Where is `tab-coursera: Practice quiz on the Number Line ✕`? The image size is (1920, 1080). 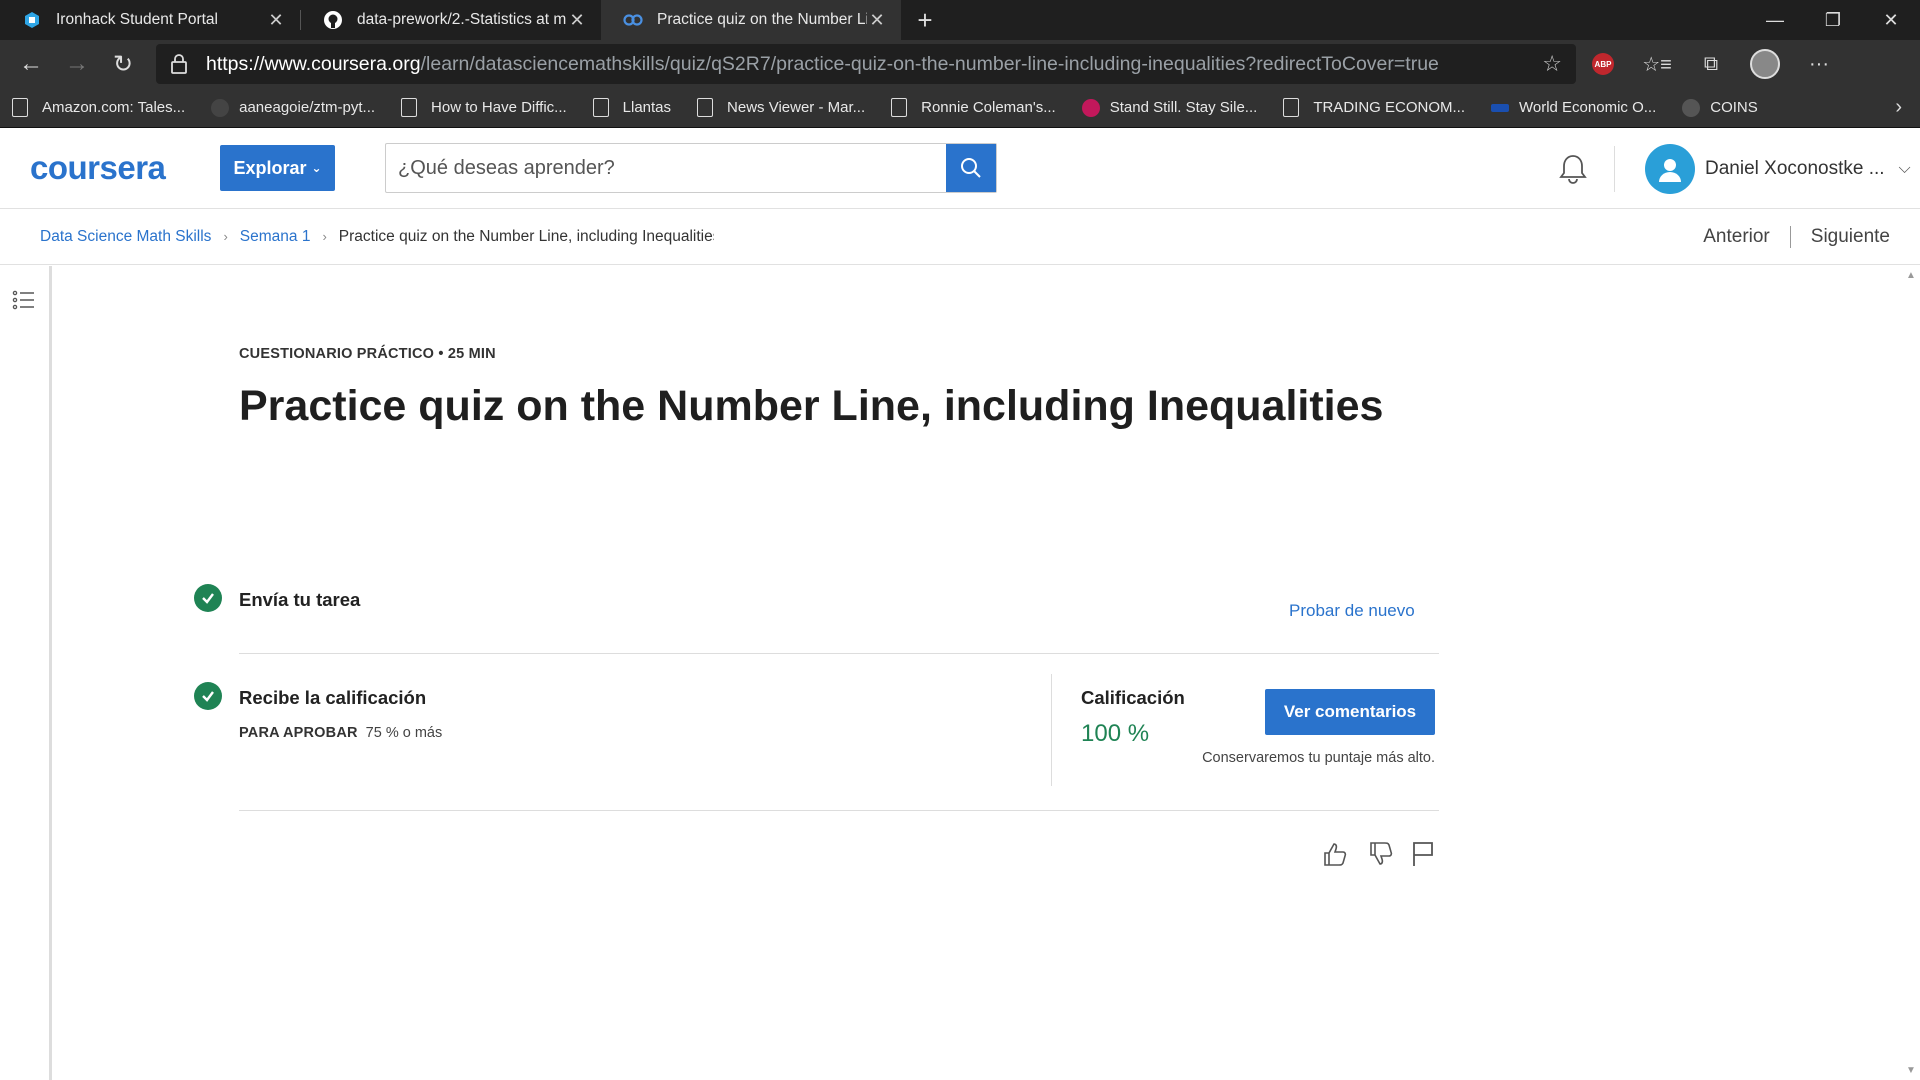 tab-coursera: Practice quiz on the Number Line ✕ is located at coordinates (751, 20).